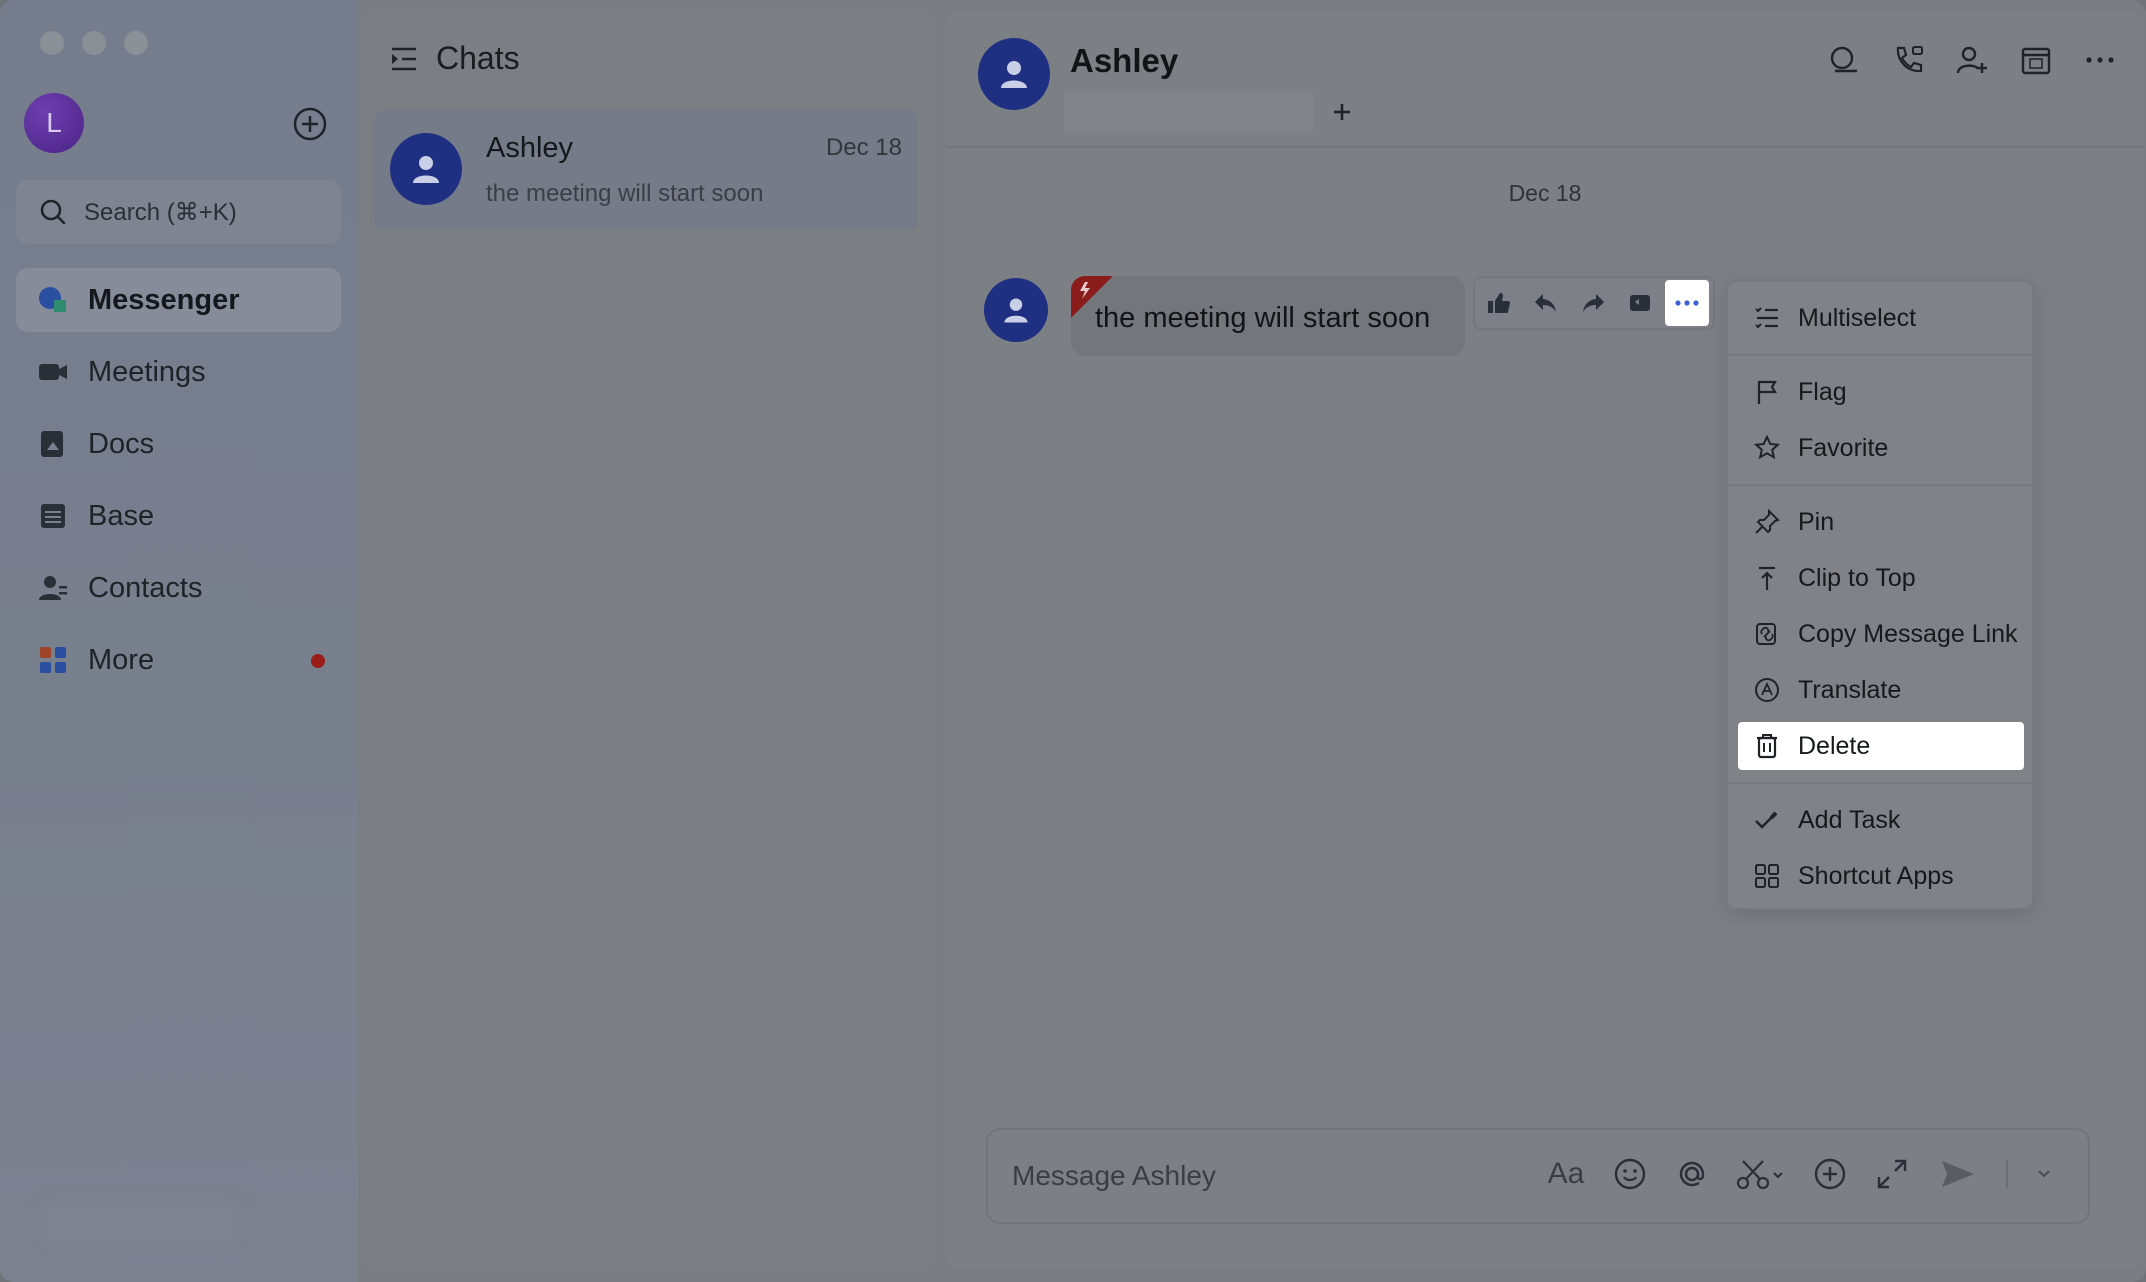  Describe the element at coordinates (454, 58) in the screenshot. I see `chat-list-header: Chats` at that location.